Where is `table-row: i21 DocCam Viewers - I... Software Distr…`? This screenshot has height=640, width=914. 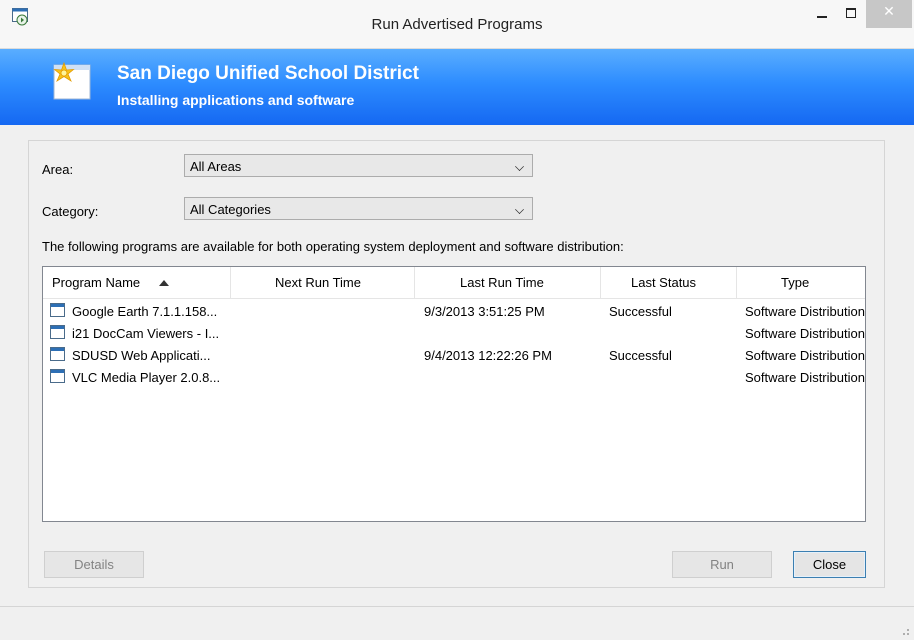
table-row: i21 DocCam Viewers - I... Software Distr… is located at coordinates (454, 334).